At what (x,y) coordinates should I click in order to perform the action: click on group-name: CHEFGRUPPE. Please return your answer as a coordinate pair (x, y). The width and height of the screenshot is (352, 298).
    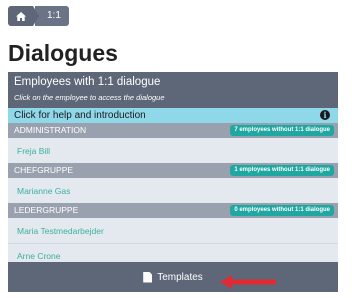
    Looking at the image, I should click on (44, 170).